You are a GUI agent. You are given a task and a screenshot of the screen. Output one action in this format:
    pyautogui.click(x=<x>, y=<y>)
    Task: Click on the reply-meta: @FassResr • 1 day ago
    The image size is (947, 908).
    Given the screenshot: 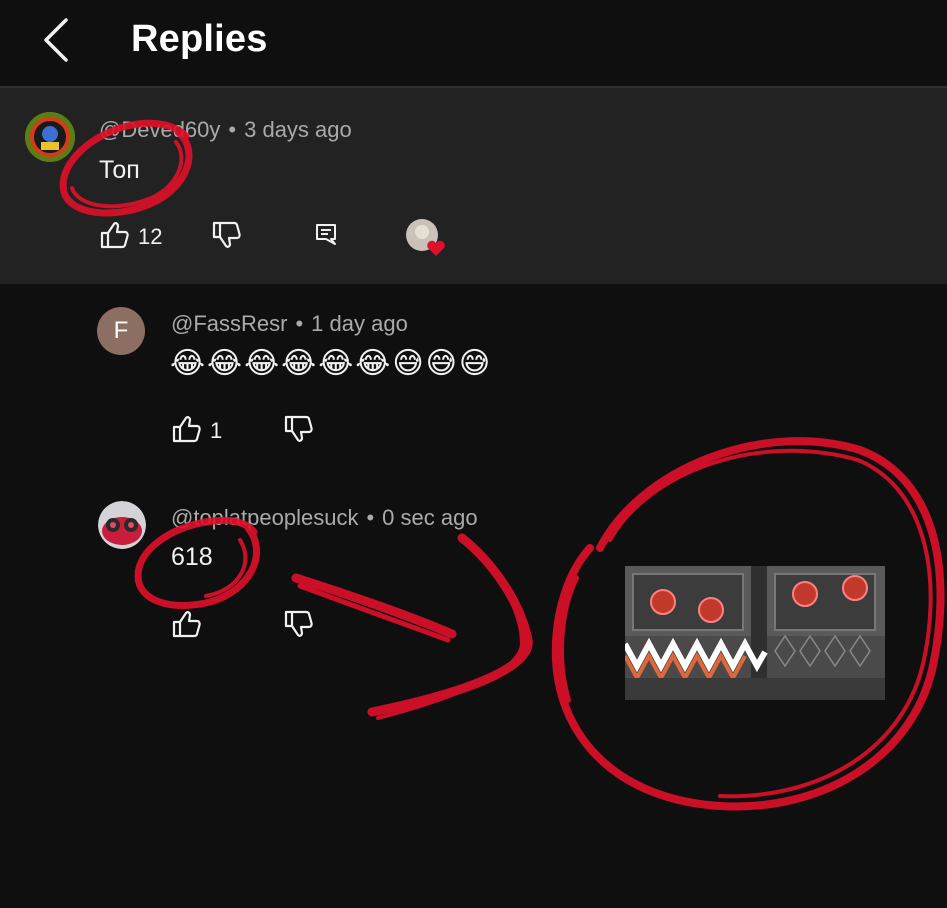 What is the action you would take?
    pyautogui.click(x=289, y=323)
    